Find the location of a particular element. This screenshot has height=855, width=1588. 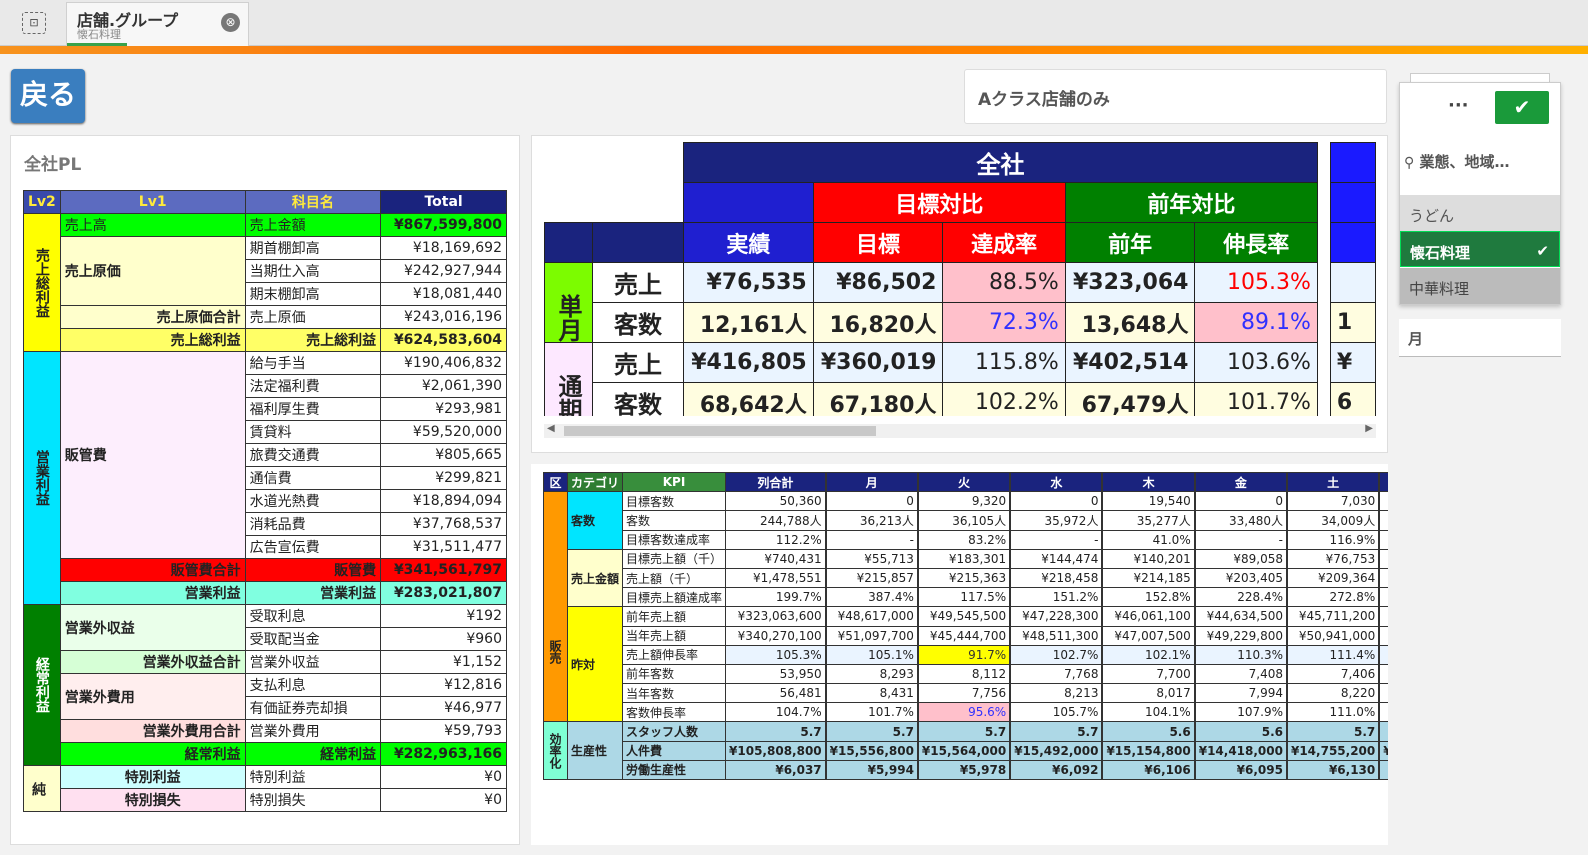

table-row: 販売客数目標客数50,36009,320019,54007,03014,470 is located at coordinates (965, 607).